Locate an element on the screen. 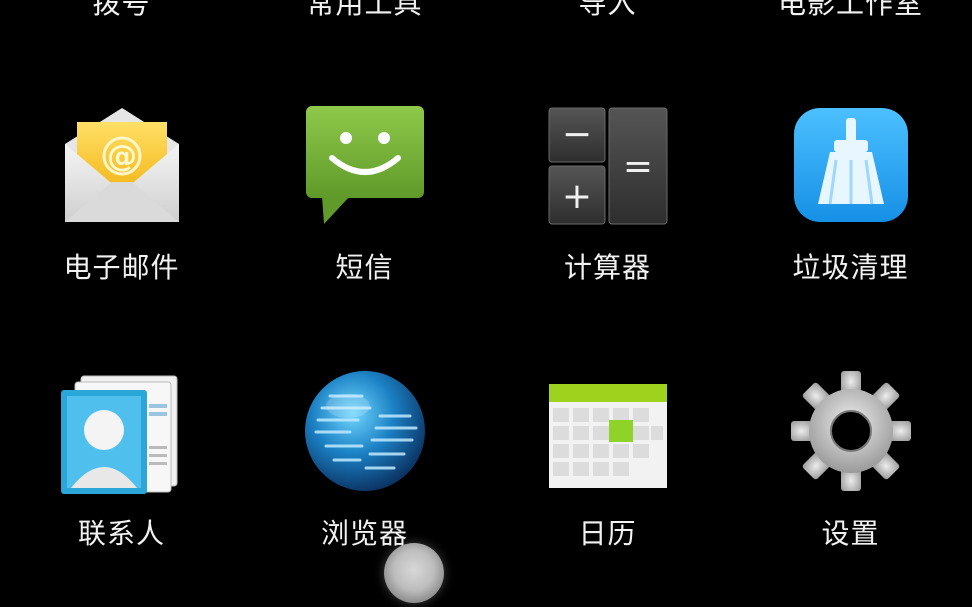  app-contacts: 联系人 is located at coordinates (121, 461).